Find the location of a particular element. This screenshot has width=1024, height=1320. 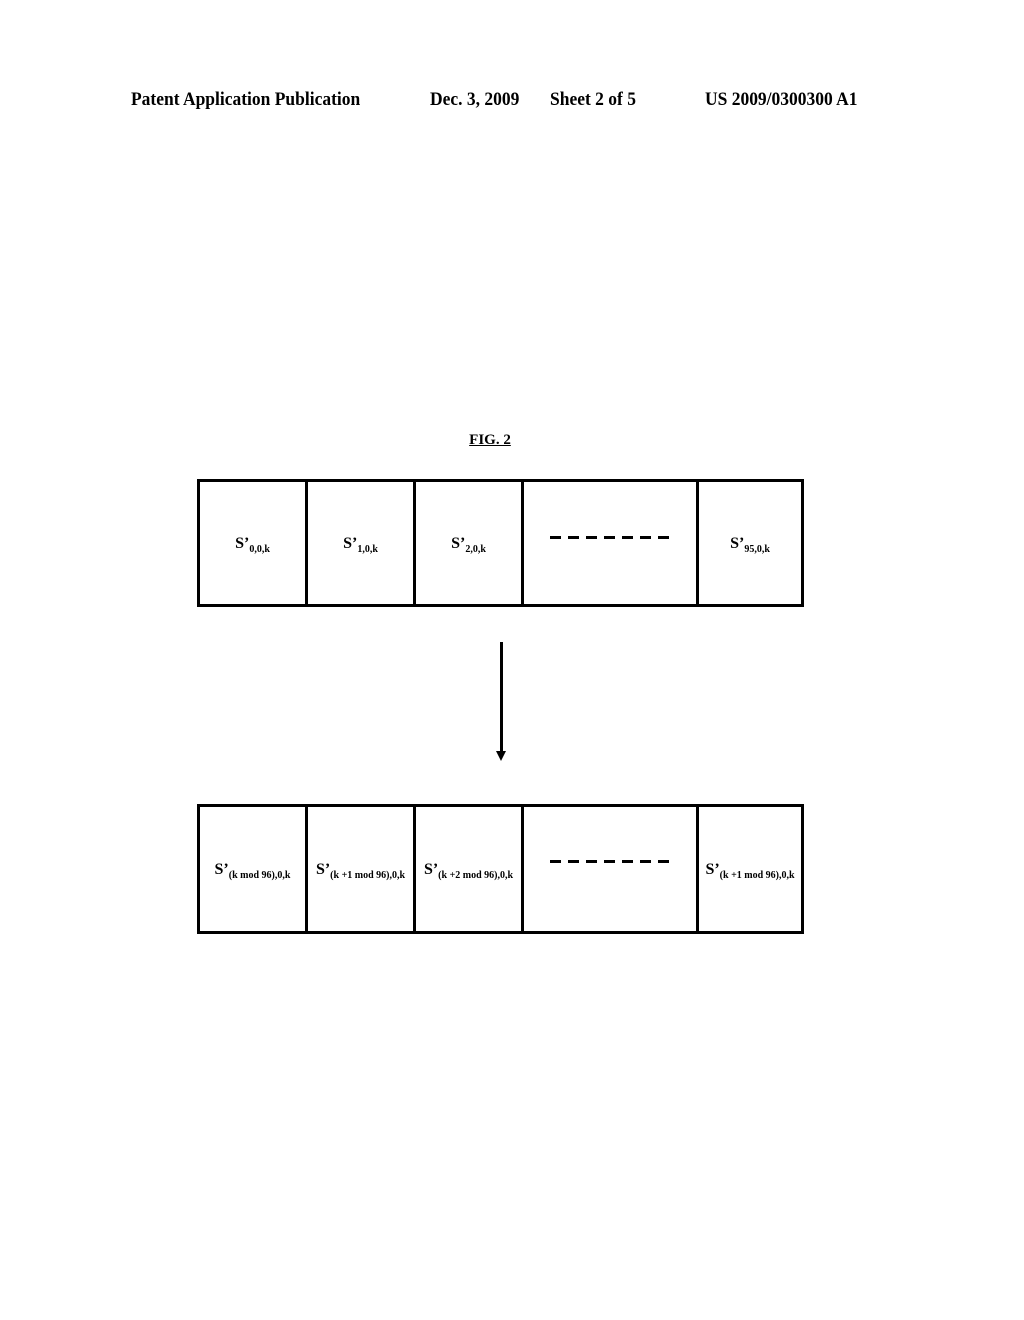

cell-label: S’1,0,k is located at coordinates (360, 545).